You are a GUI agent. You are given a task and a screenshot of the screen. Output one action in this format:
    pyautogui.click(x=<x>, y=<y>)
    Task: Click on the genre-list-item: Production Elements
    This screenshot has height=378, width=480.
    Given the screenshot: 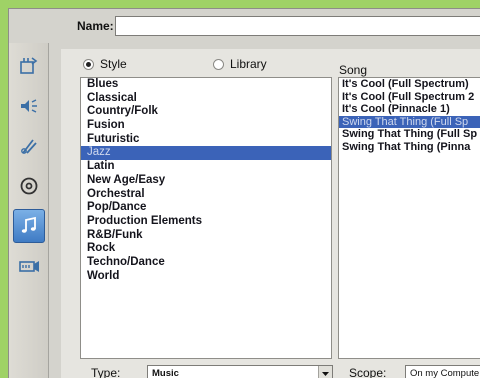 What is the action you would take?
    pyautogui.click(x=206, y=222)
    